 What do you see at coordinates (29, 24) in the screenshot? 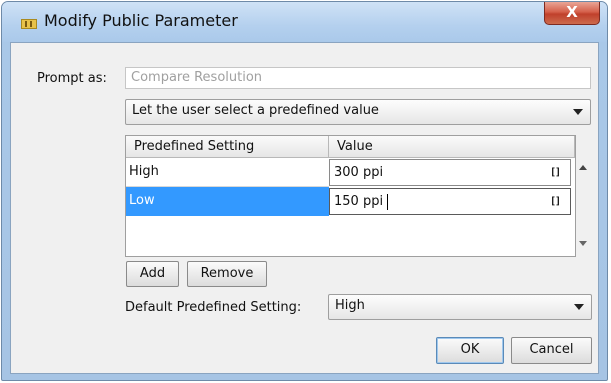
I see `parameter-icon` at bounding box center [29, 24].